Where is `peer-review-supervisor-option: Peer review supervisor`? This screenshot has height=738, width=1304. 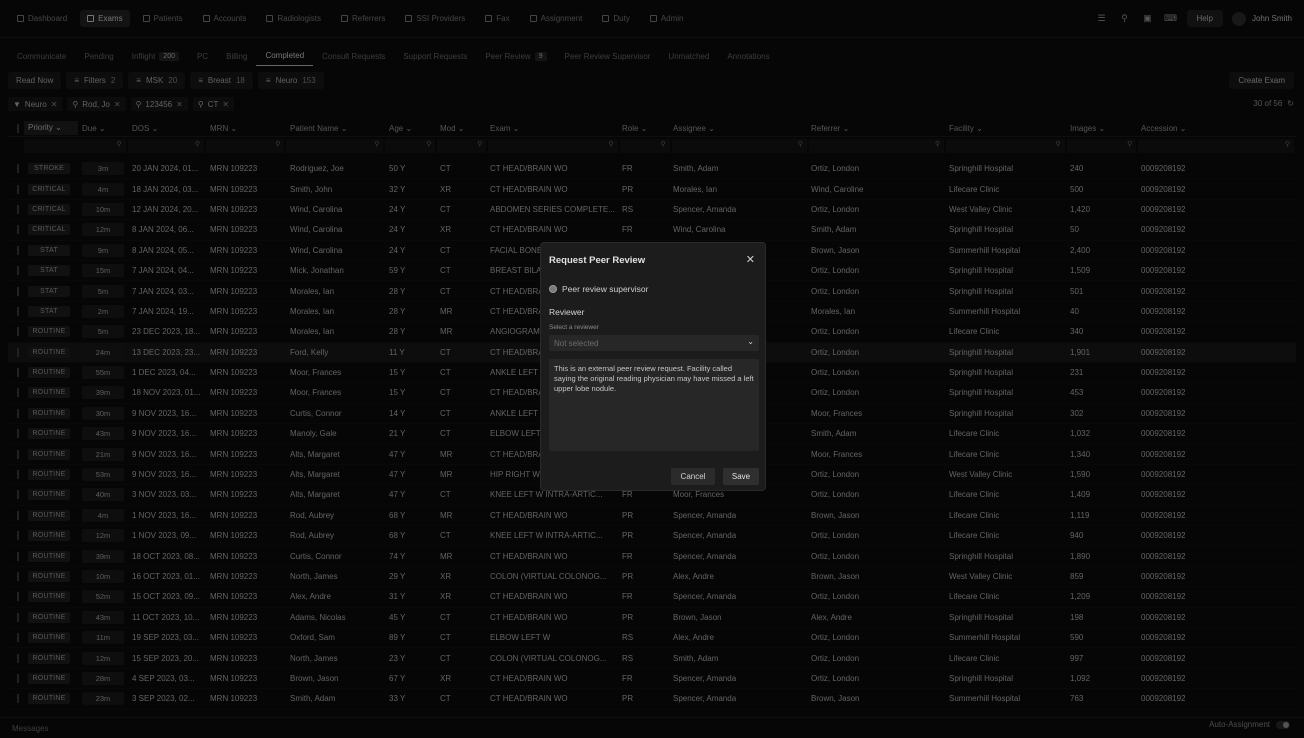
peer-review-supervisor-option: Peer review supervisor is located at coordinates (598, 289).